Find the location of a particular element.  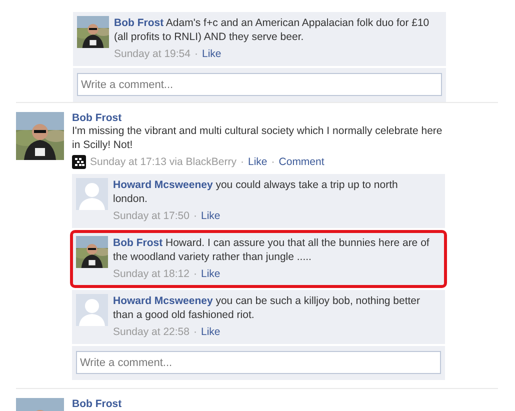

timestamp: Sunday at 19:54 is located at coordinates (152, 54).